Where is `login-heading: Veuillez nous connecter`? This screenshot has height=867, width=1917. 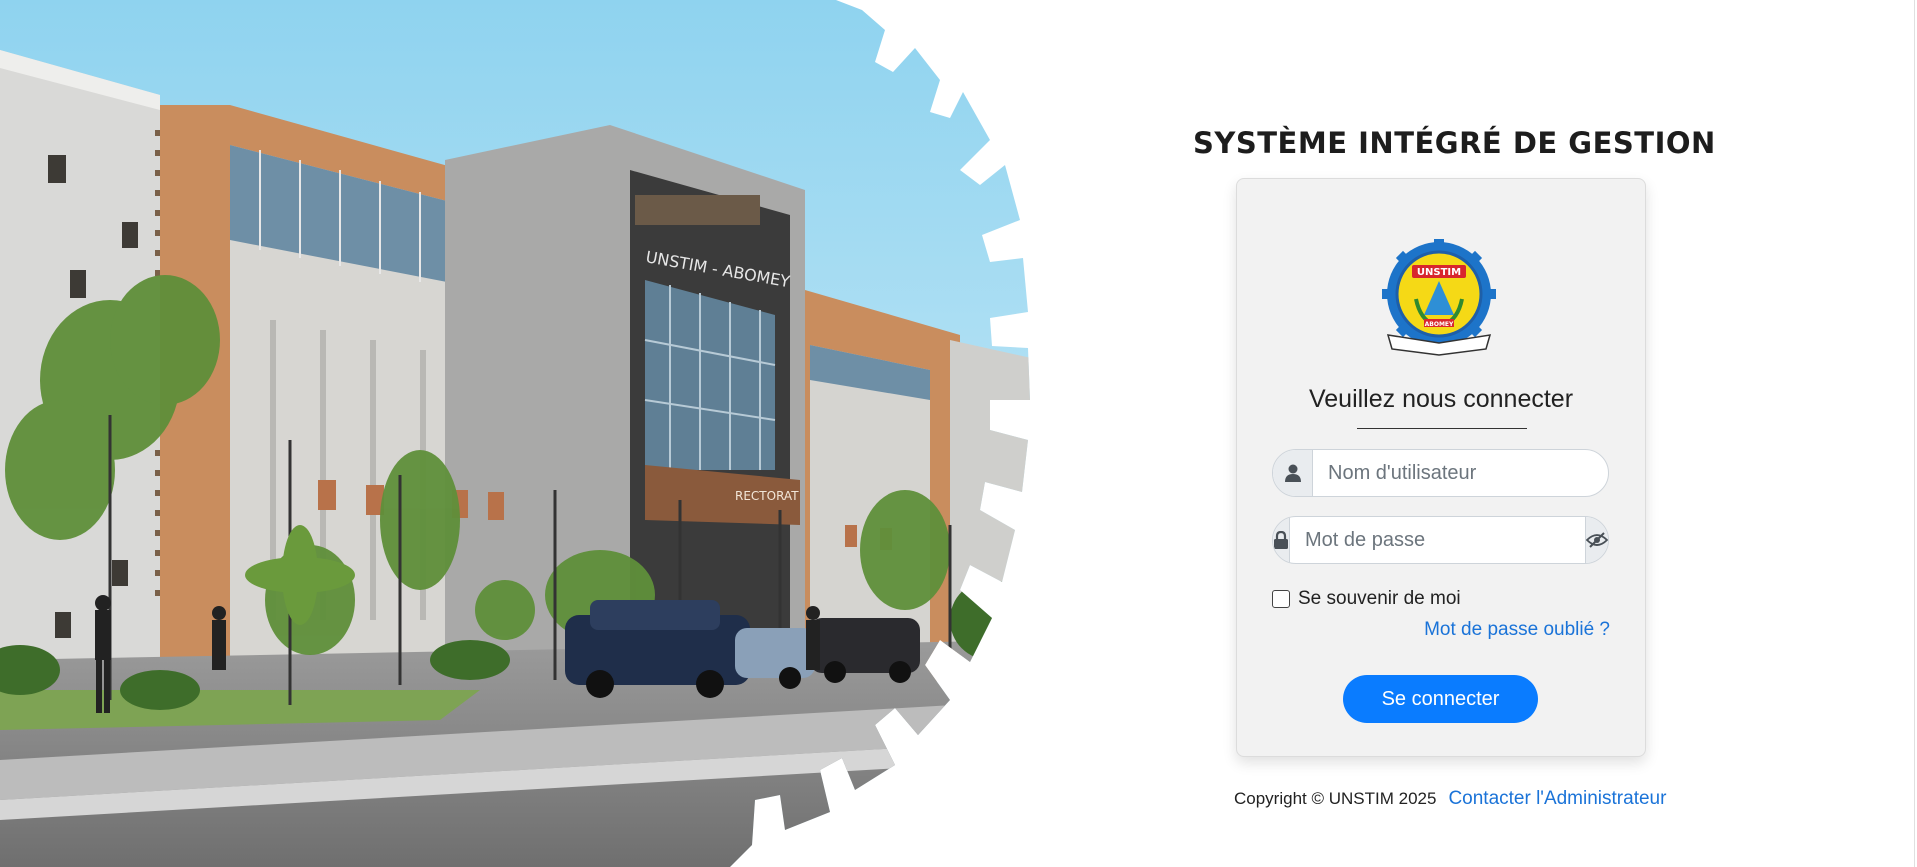
login-heading: Veuillez nous connecter is located at coordinates (1441, 399).